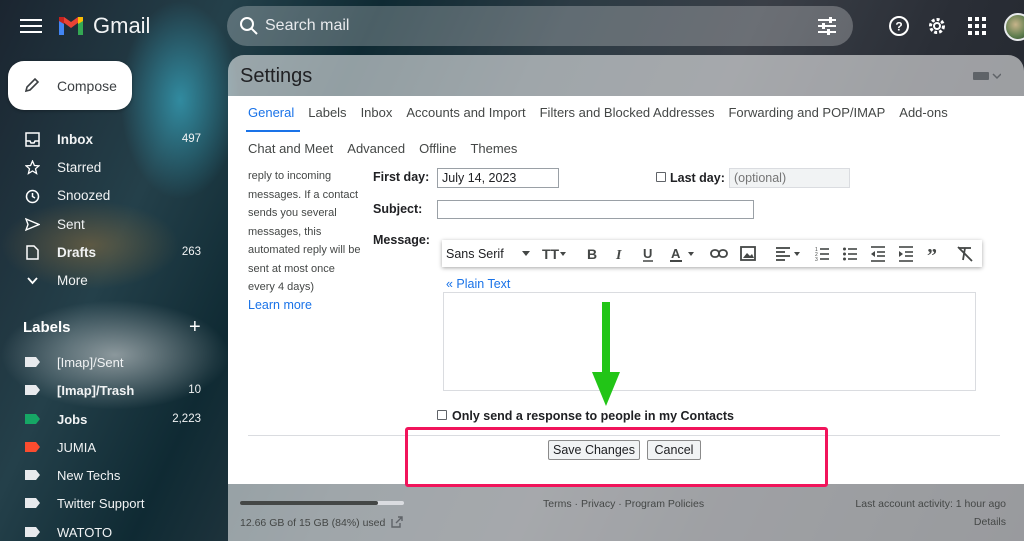  Describe the element at coordinates (557, 504) in the screenshot. I see `terms-link: Terms` at that location.